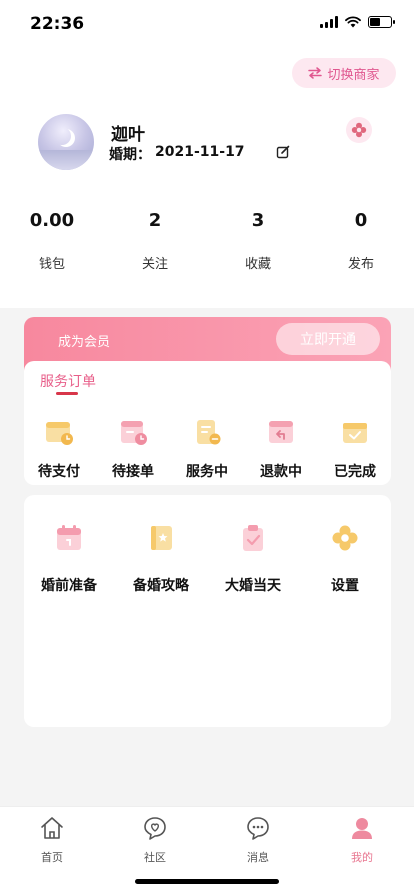  What do you see at coordinates (253, 538) in the screenshot?
I see `clipboard-check-icon` at bounding box center [253, 538].